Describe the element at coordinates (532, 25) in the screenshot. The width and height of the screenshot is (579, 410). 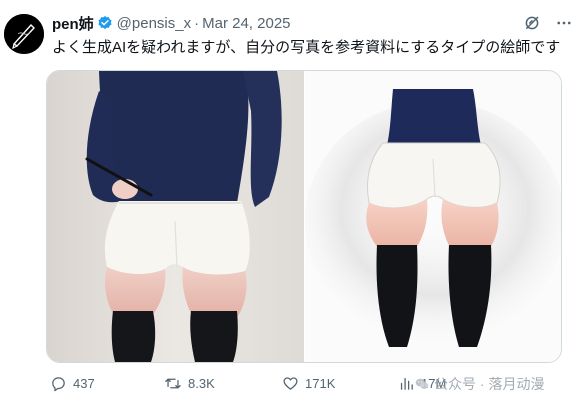
I see `grok-icon` at that location.